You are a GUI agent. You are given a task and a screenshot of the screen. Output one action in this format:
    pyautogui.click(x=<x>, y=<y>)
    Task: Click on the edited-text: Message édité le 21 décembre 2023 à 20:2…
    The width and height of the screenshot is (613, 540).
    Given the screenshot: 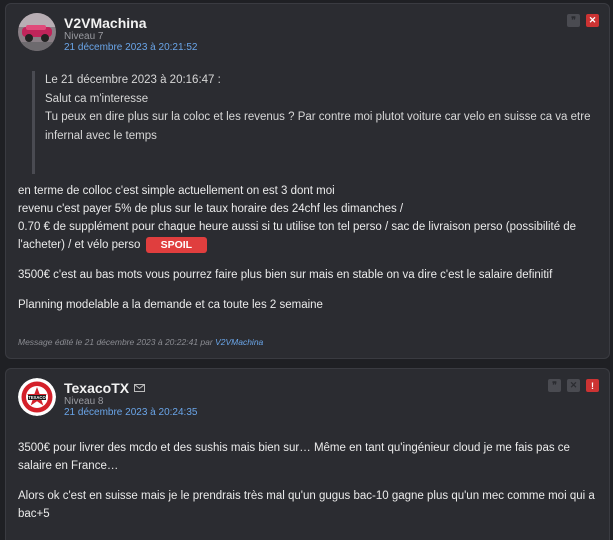 What is the action you would take?
    pyautogui.click(x=115, y=342)
    